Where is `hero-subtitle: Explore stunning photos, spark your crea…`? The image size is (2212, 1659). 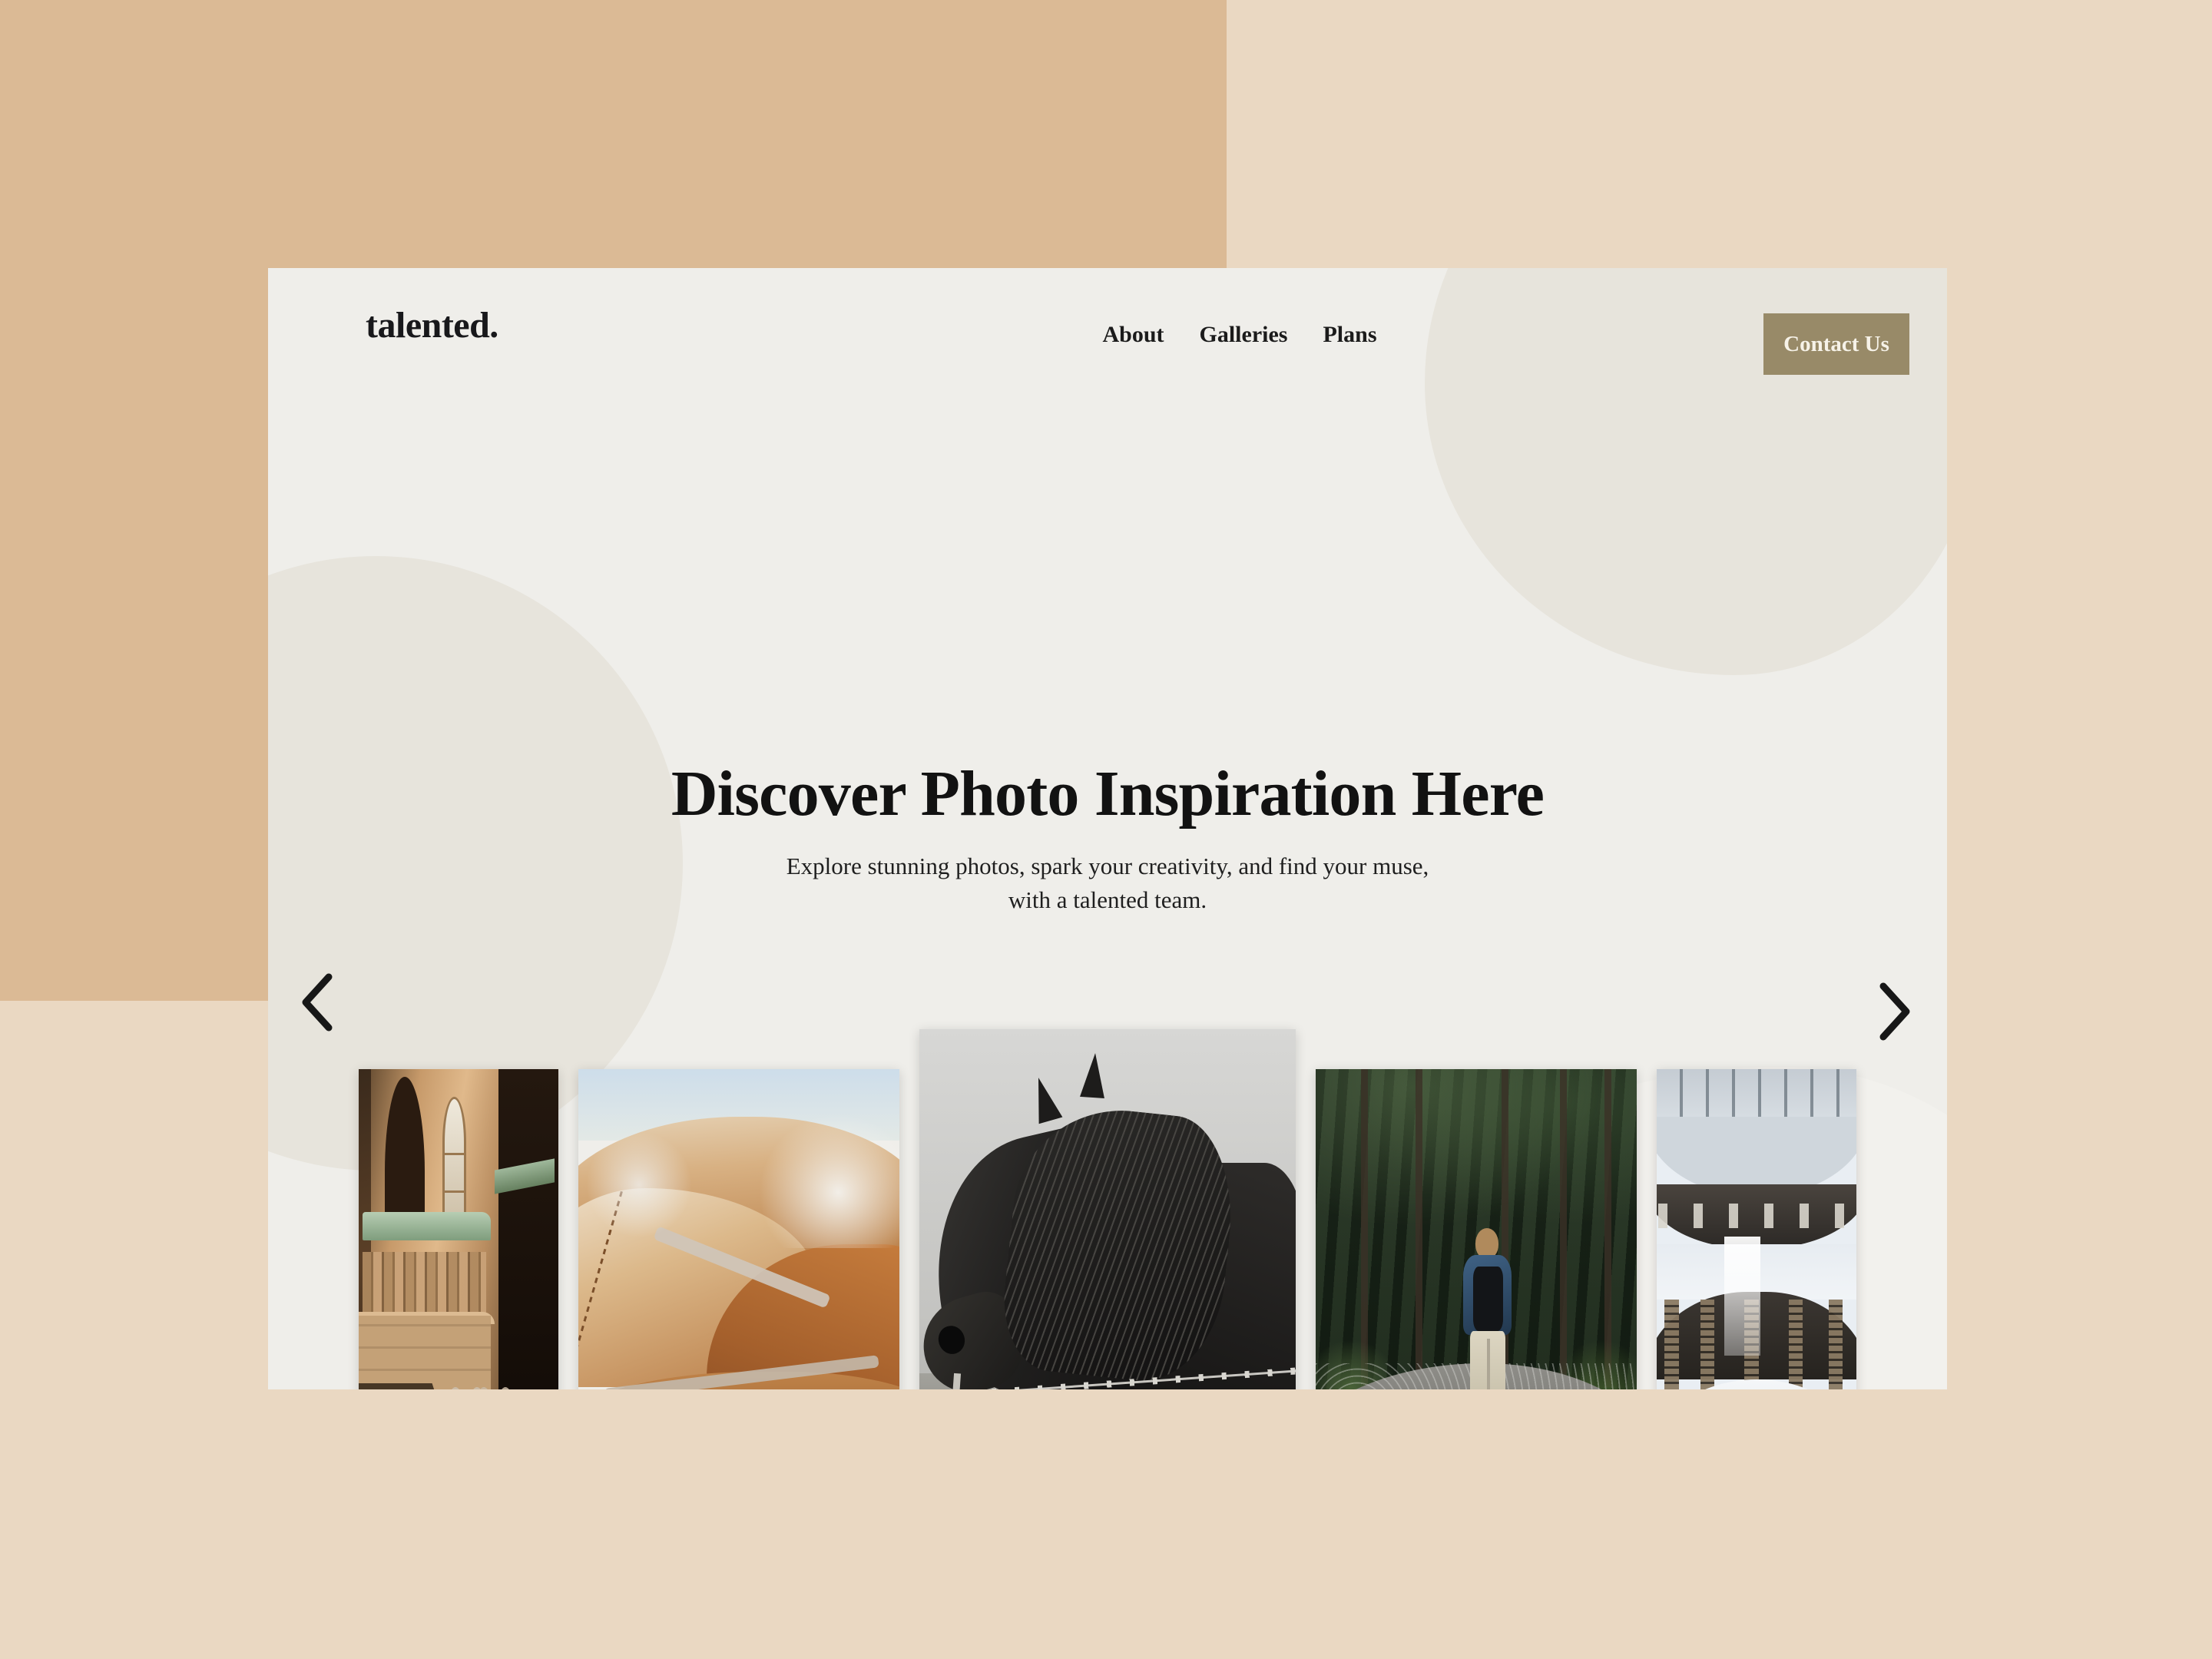
hero-subtitle: Explore stunning photos, spark your crea… is located at coordinates (1108, 883).